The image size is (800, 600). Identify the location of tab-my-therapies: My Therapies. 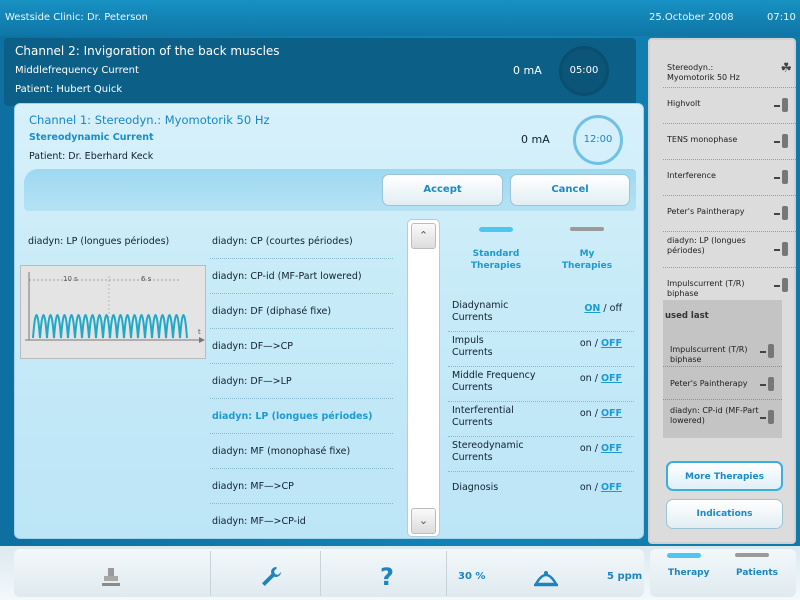
(587, 260).